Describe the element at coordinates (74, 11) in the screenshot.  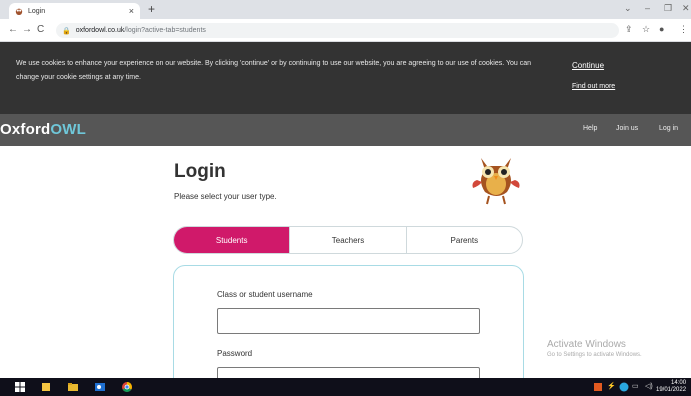
I see `browser-tab: Login ×` at that location.